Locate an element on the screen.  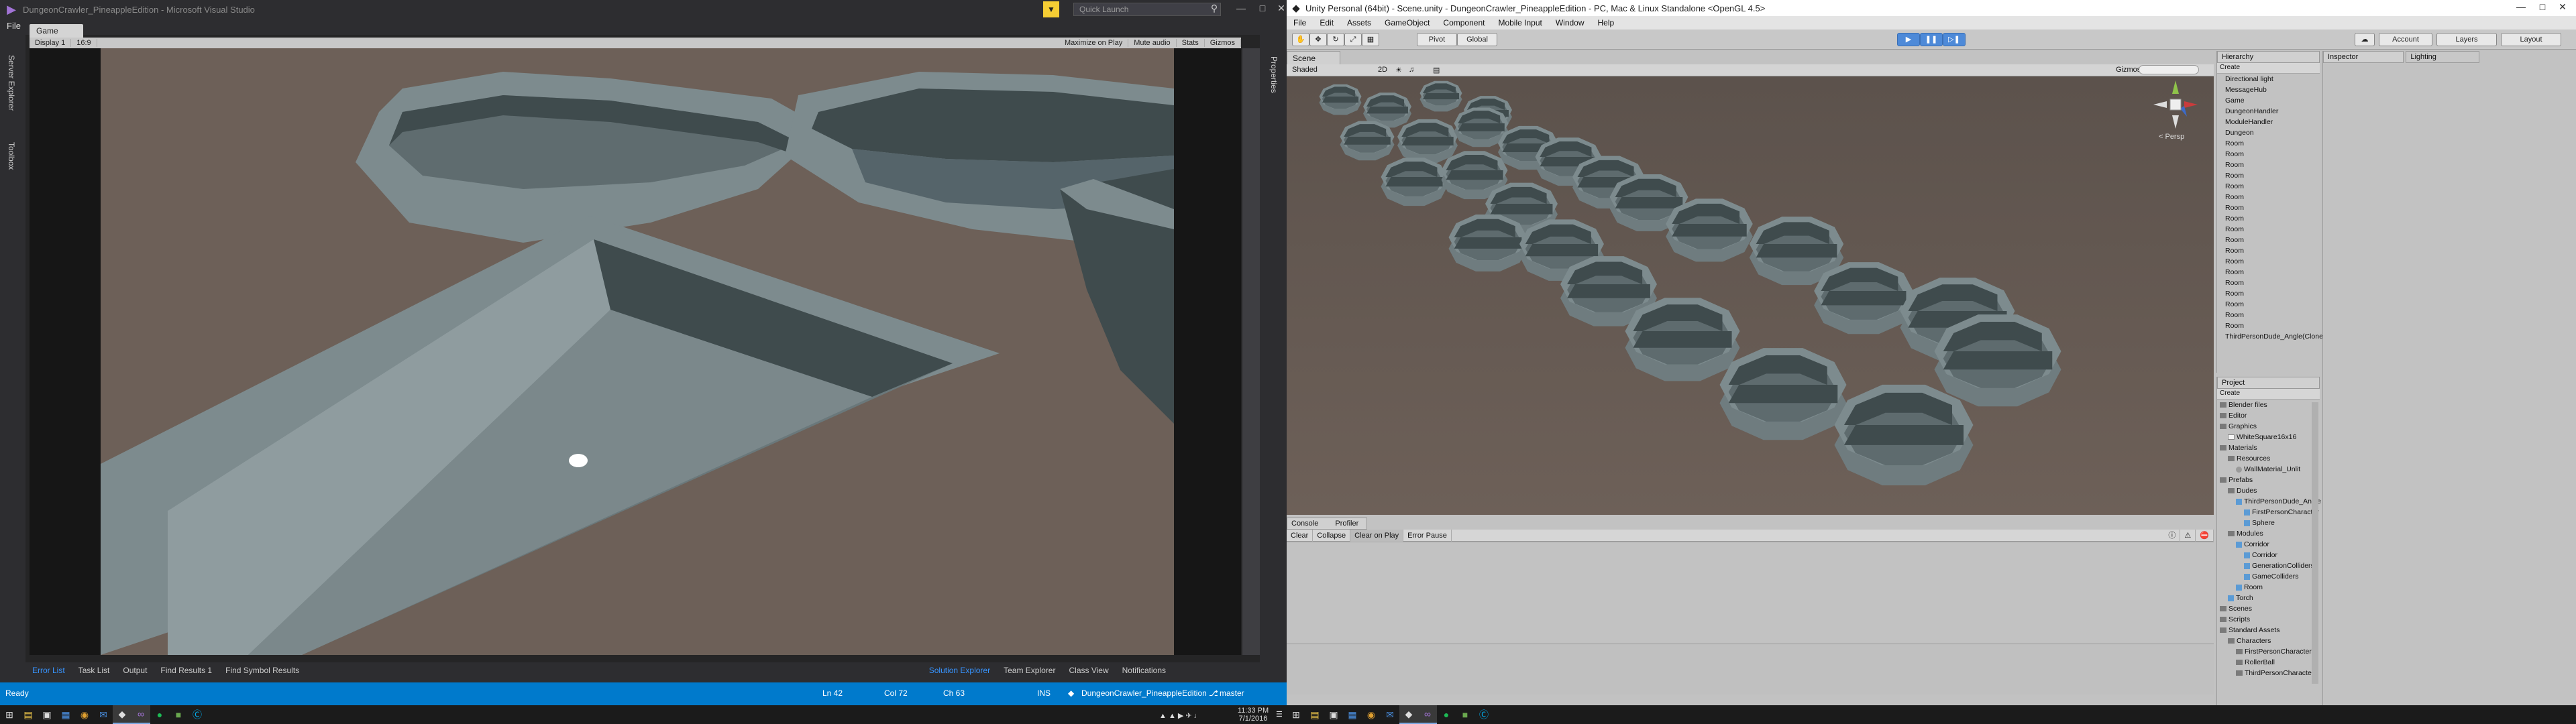
console-error-icon: ⛔ is located at coordinates (2205, 535).